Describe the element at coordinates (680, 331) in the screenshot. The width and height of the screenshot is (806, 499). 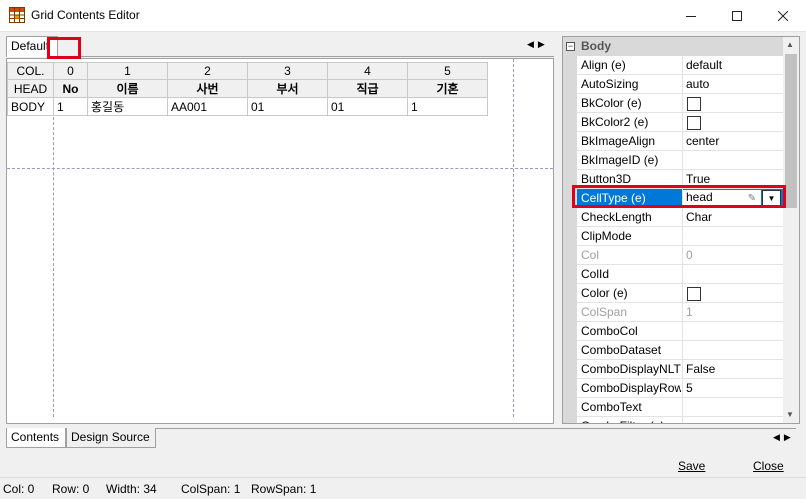
I see `property-row: ComboCol` at that location.